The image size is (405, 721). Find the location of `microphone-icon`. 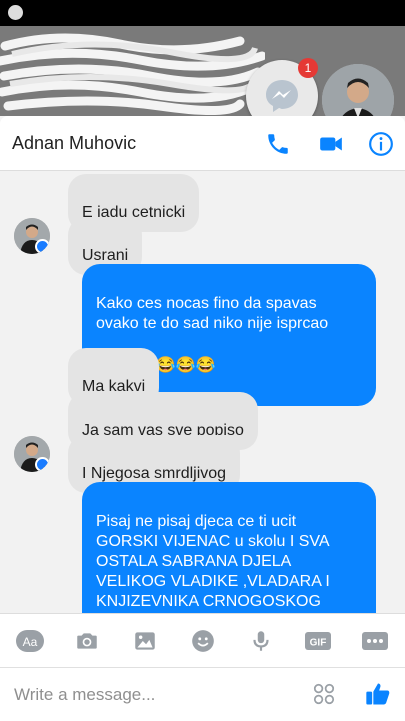

microphone-icon is located at coordinates (261, 641).